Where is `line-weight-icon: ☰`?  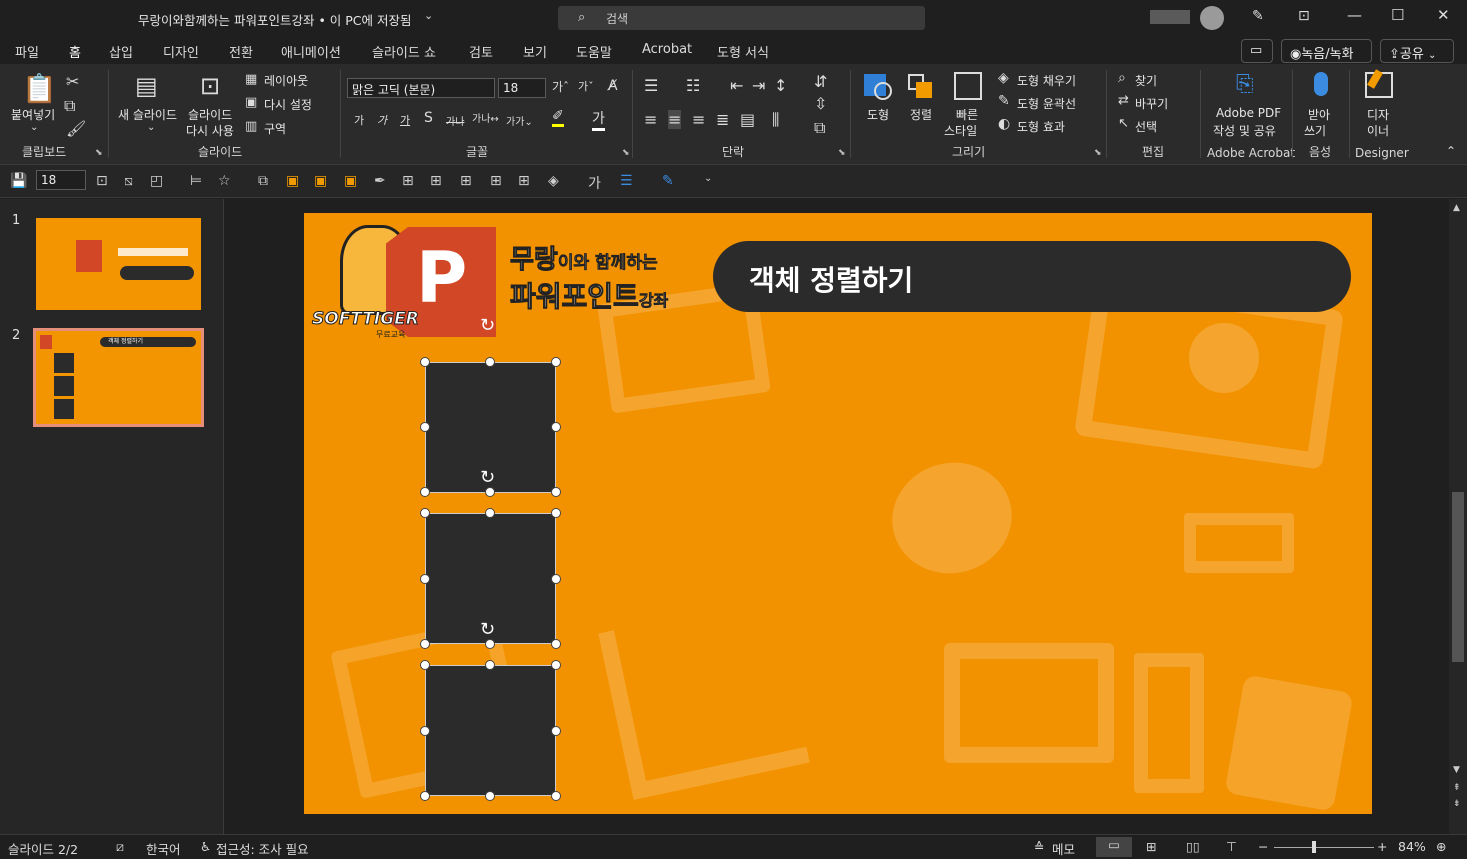 line-weight-icon: ☰ is located at coordinates (626, 181).